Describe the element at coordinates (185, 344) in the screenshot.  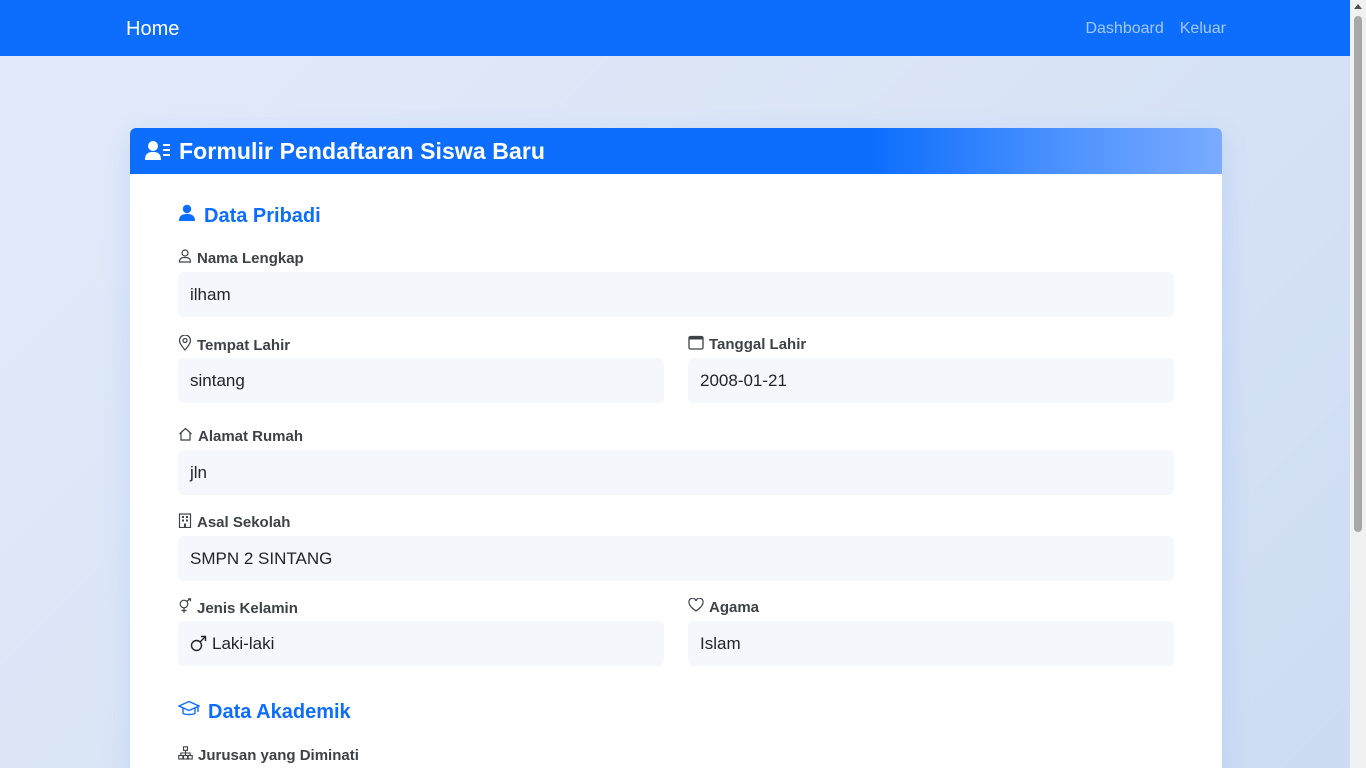
I see `geo-pin-icon` at that location.